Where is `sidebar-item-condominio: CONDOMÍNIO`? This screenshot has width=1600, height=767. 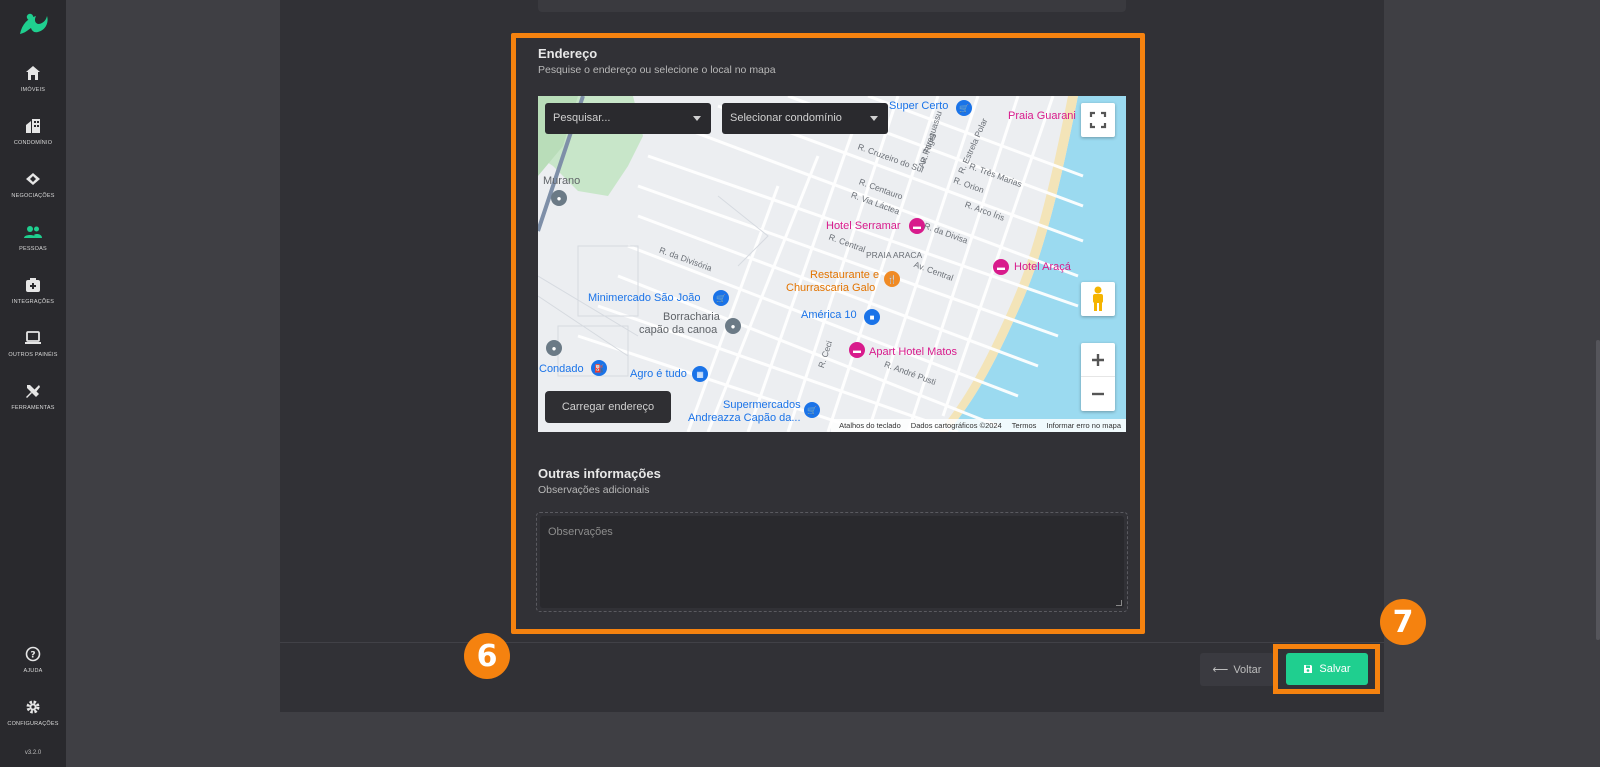
sidebar-item-condominio: CONDOMÍNIO is located at coordinates (33, 131).